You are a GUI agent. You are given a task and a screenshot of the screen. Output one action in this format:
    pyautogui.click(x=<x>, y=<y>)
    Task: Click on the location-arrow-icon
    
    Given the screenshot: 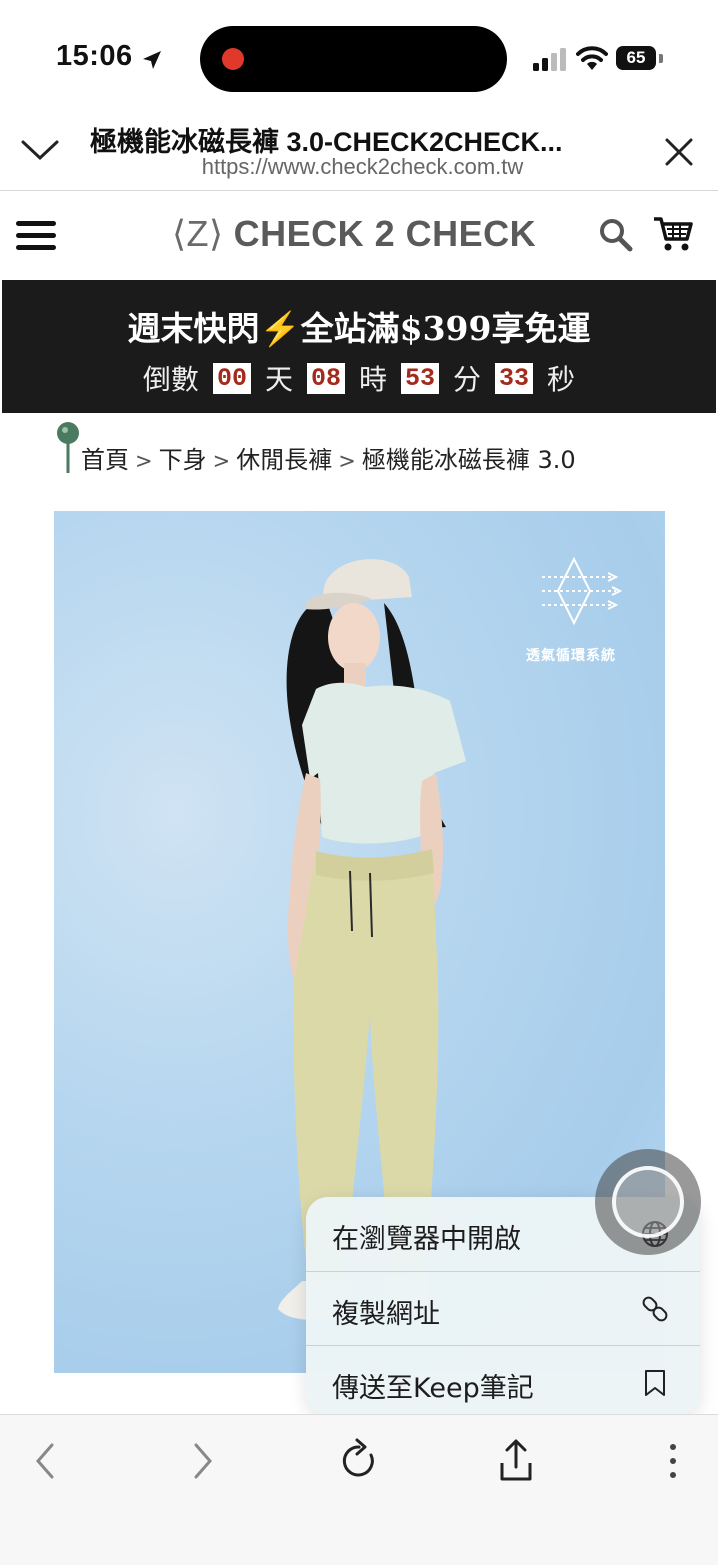 What is the action you would take?
    pyautogui.click(x=152, y=60)
    